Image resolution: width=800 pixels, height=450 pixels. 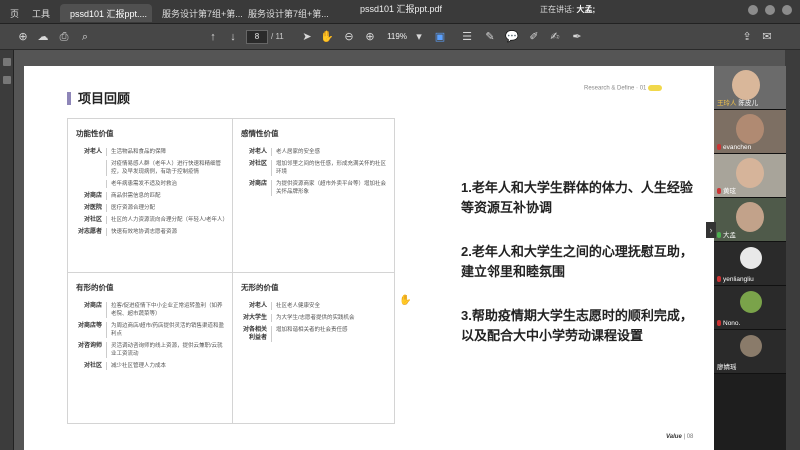 I want to click on row-text: 为周边商店/超市/药店提供灵活的销售渠道和盈利点, so click(x=166, y=330).